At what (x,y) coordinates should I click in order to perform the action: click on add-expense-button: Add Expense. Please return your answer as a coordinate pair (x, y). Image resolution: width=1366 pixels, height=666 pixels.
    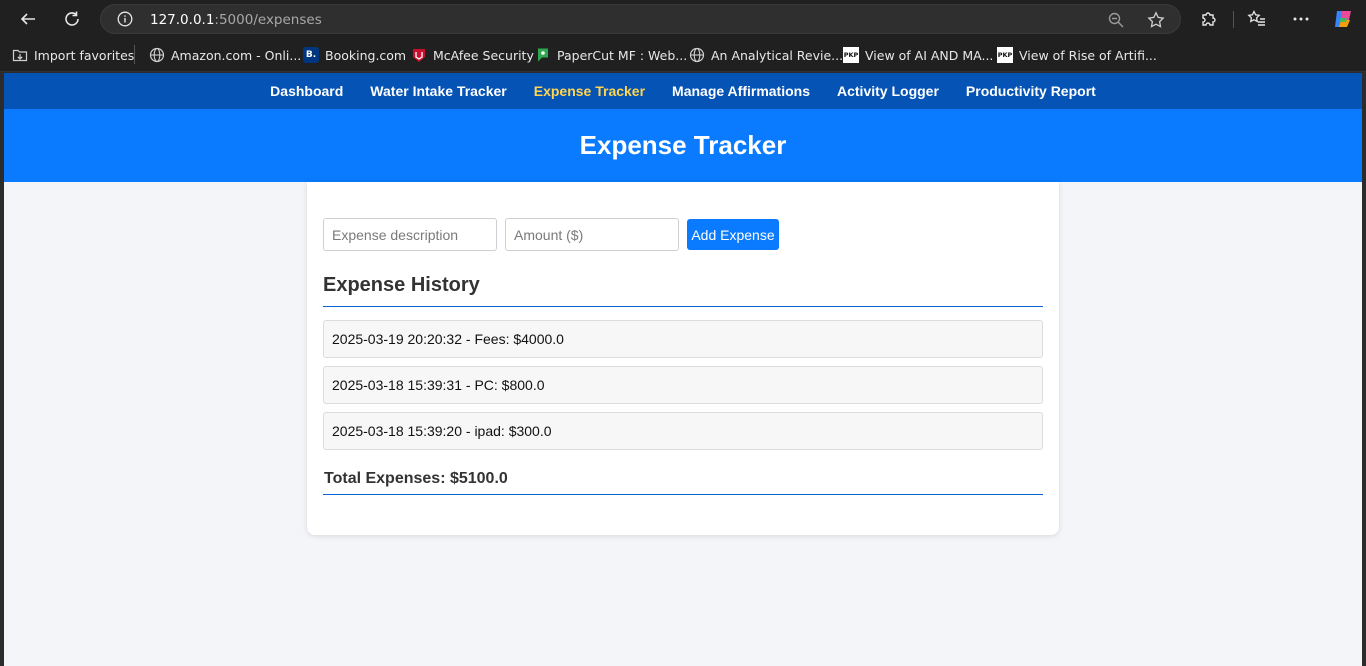
    Looking at the image, I should click on (733, 234).